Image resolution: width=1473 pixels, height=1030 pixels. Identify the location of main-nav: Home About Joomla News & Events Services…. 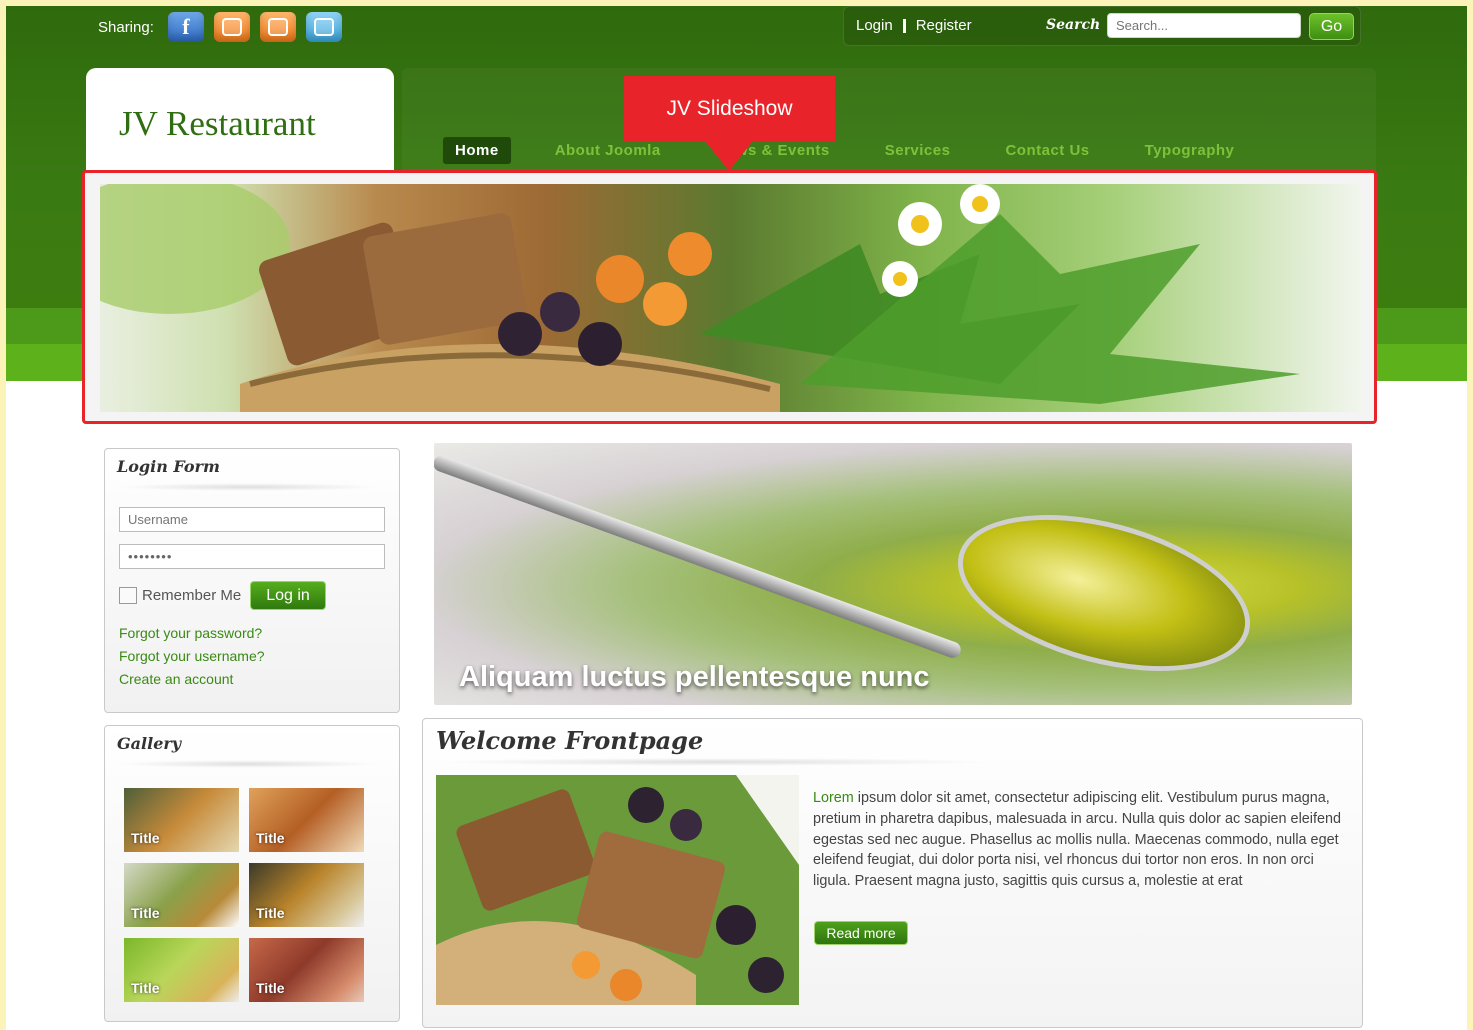
(865, 150).